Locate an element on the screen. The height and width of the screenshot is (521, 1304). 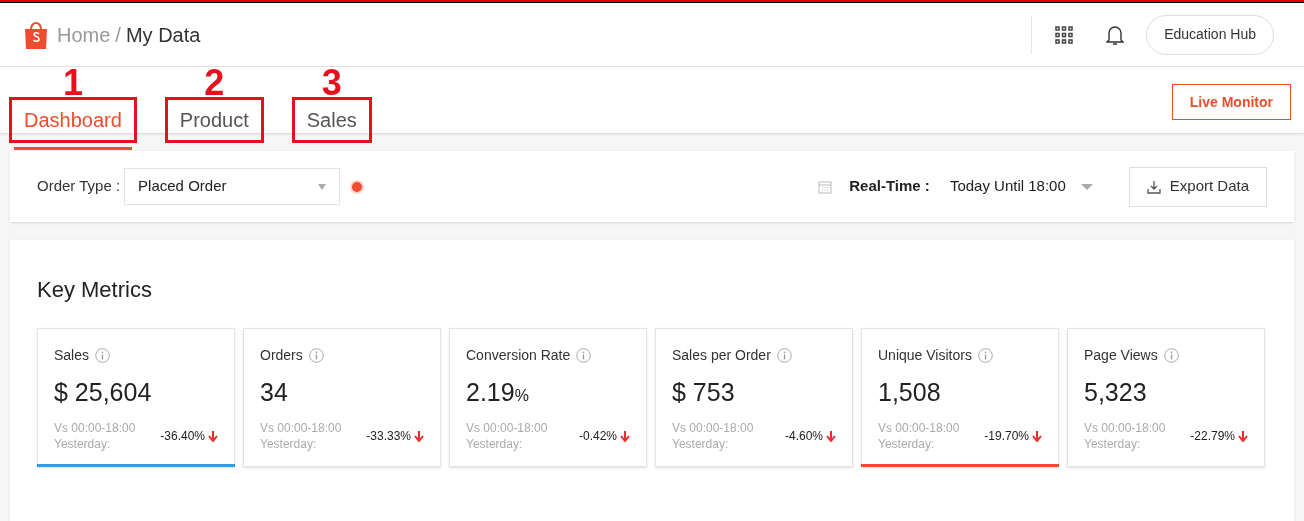
change-percent: -4.60% is located at coordinates (803, 436).